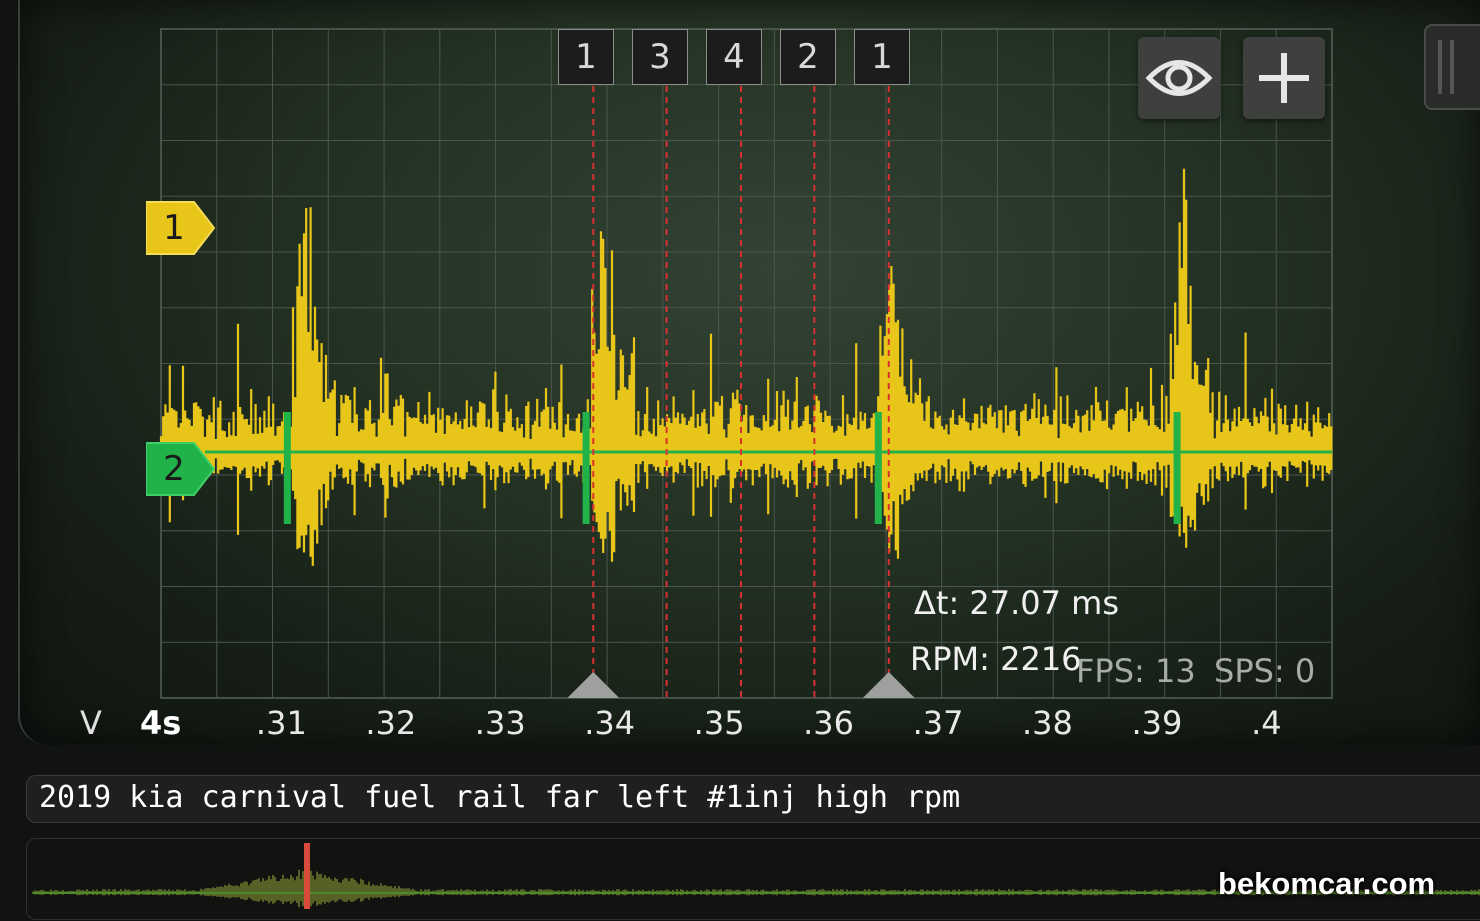 This screenshot has height=921, width=1480. I want to click on channel-2-label: 2, so click(174, 469).